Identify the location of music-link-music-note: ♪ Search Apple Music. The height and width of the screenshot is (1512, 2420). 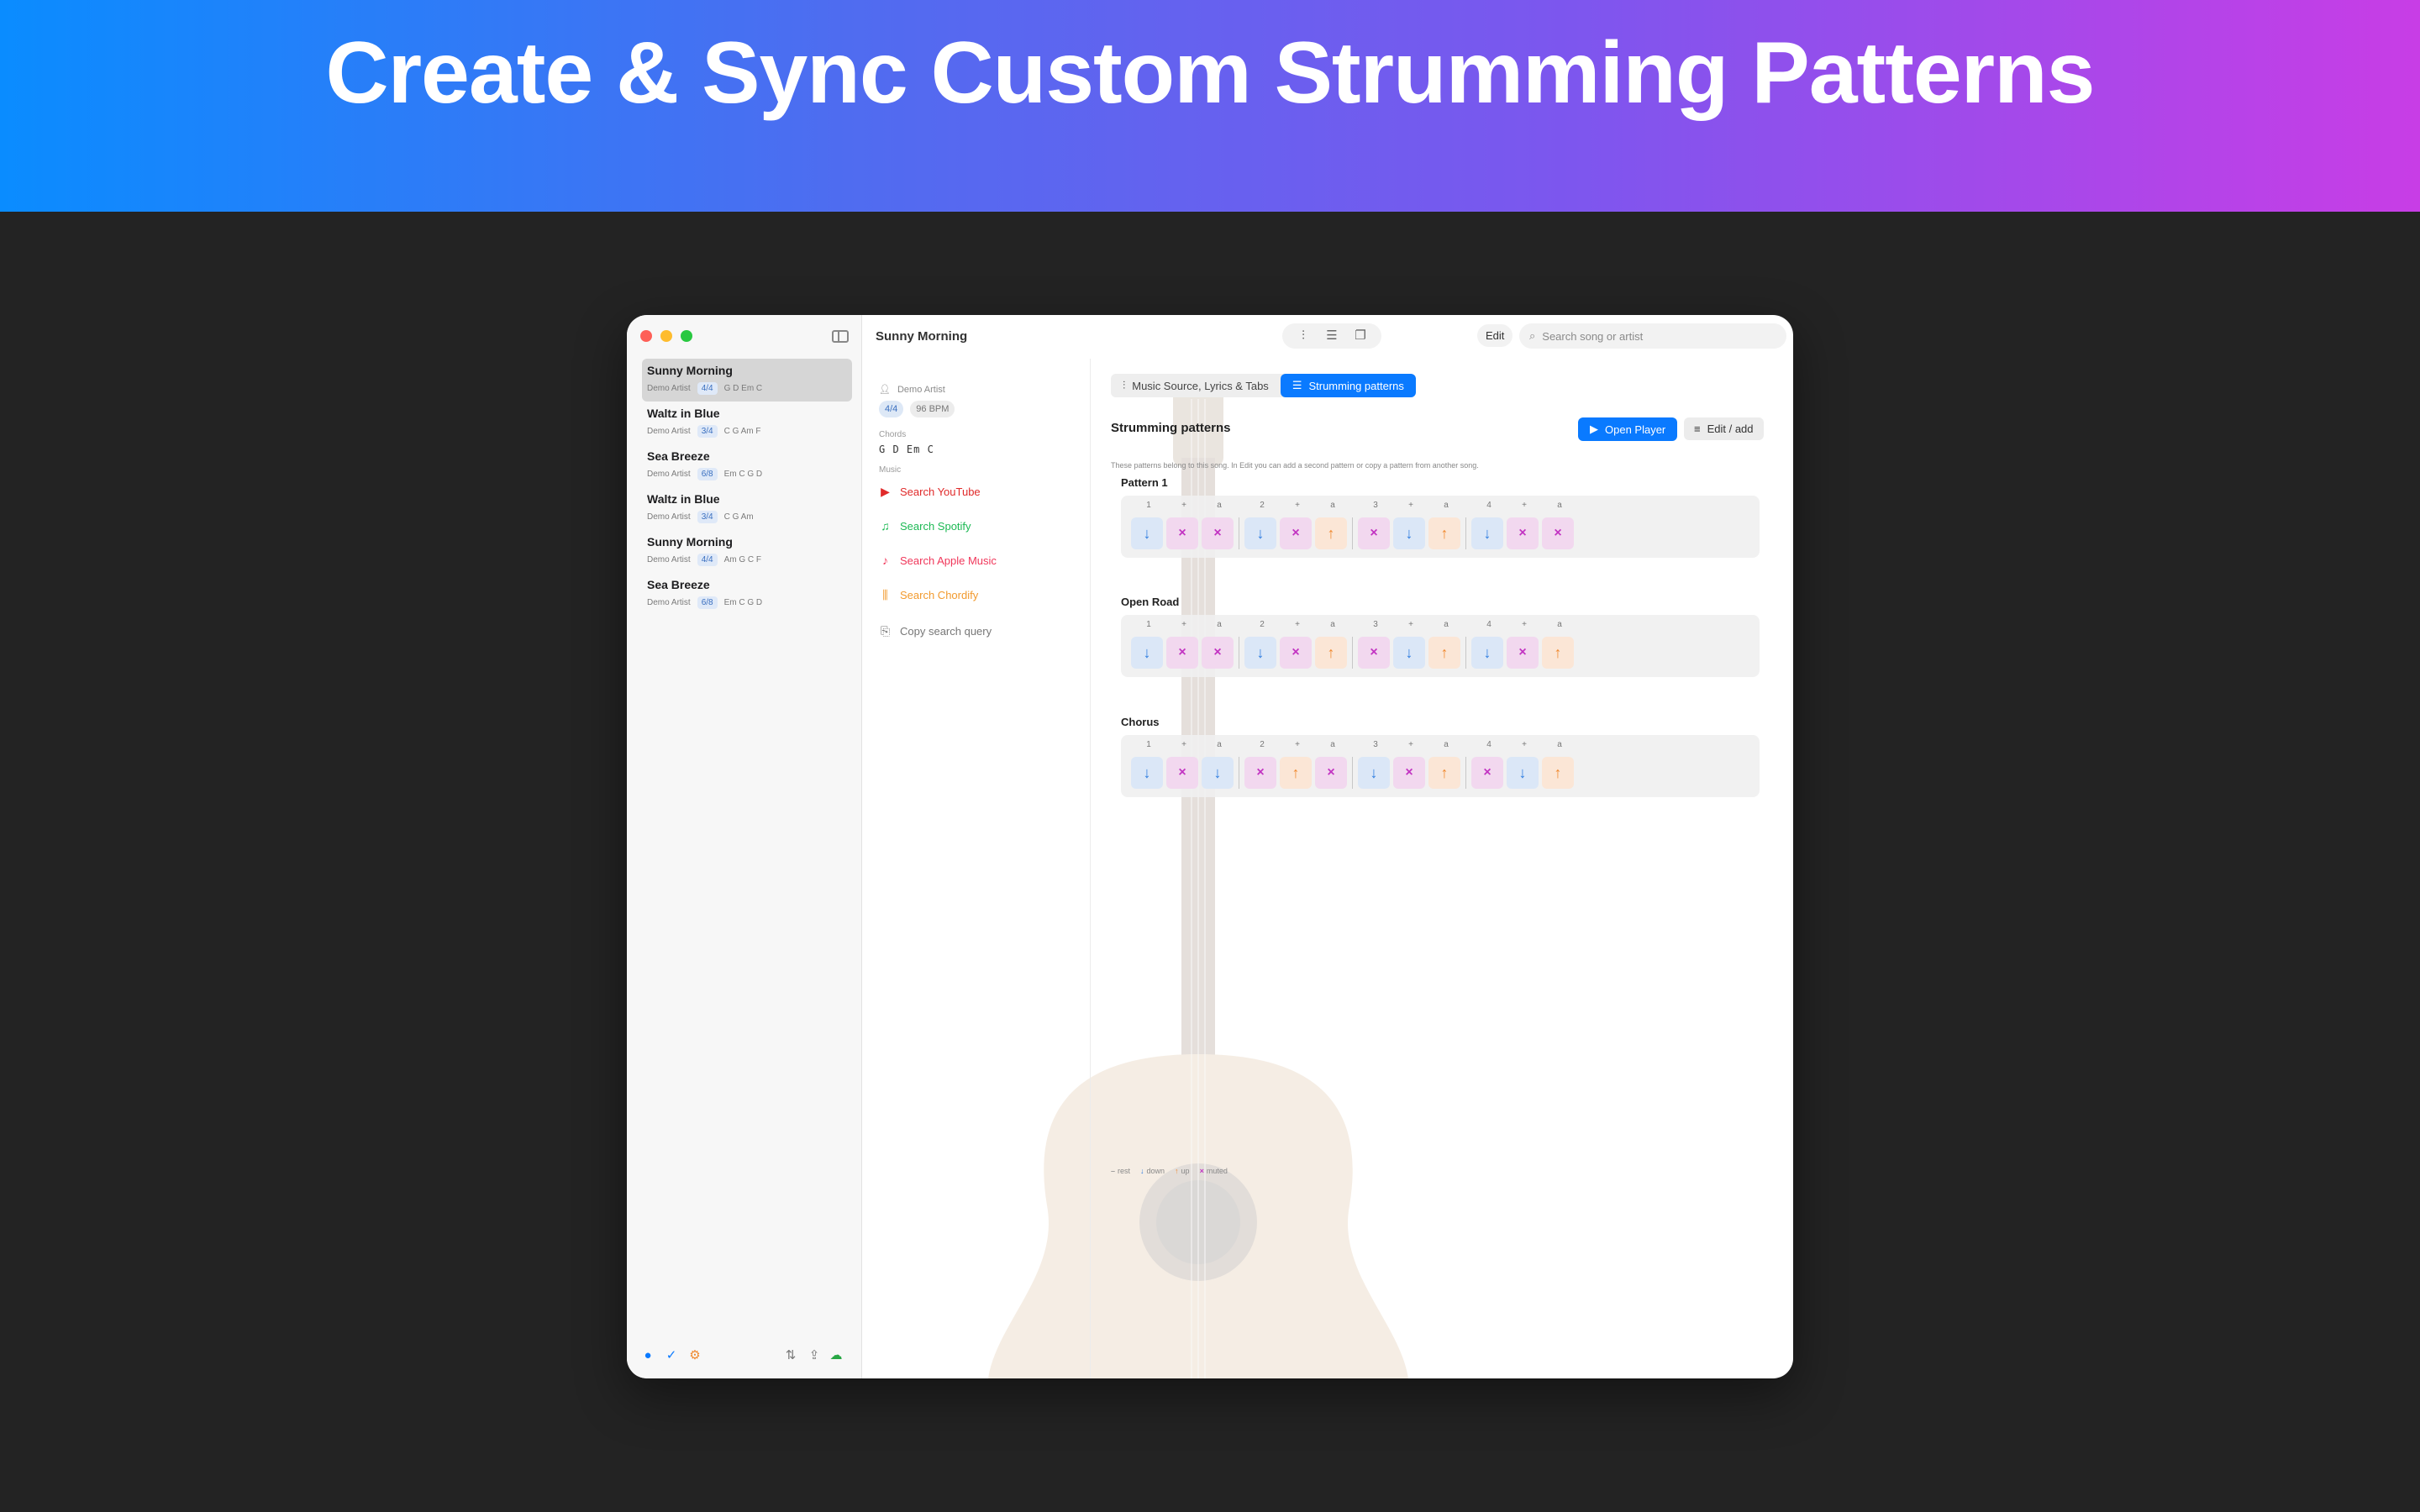
(938, 560).